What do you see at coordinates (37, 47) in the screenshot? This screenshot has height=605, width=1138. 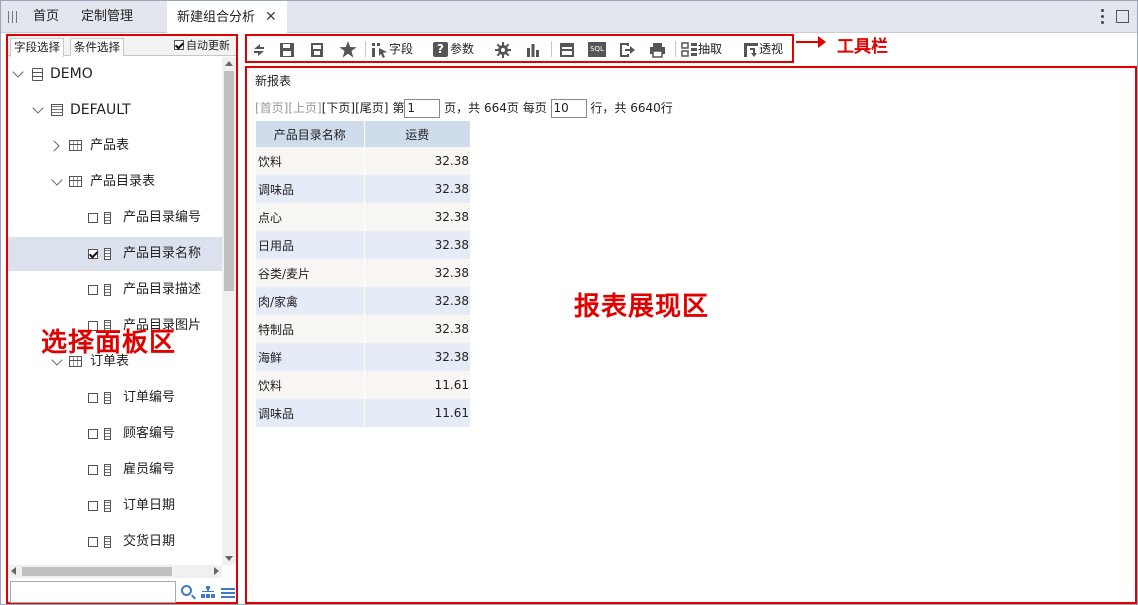 I see `tab-field-select: 字段选择` at bounding box center [37, 47].